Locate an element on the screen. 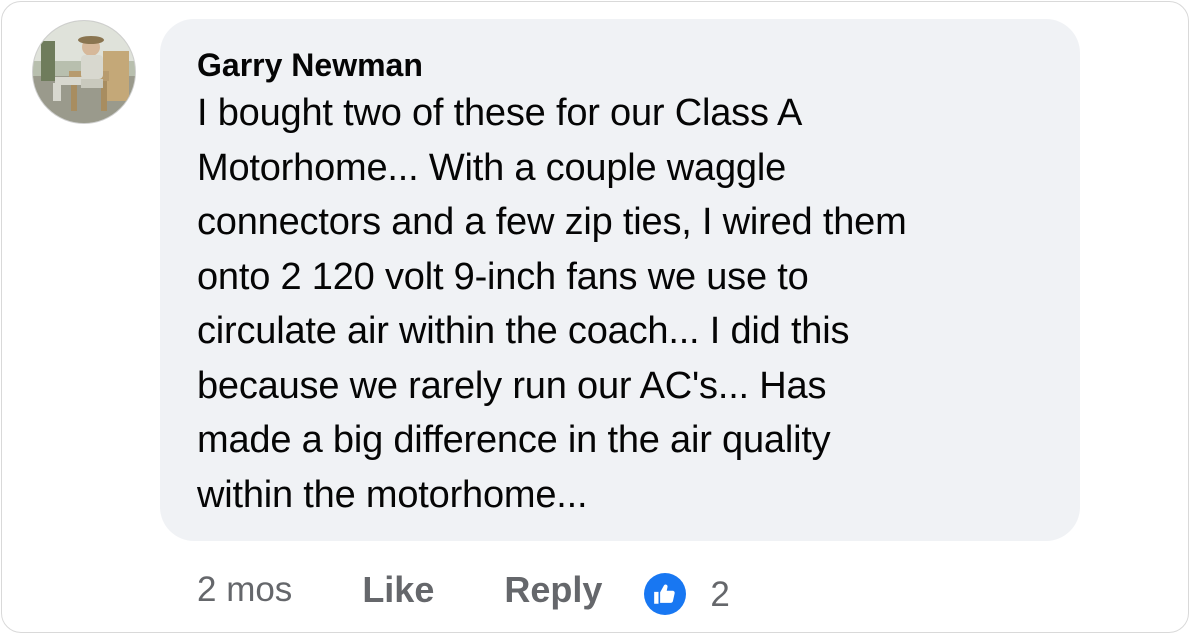  comment-author: Garry Newman is located at coordinates (620, 65).